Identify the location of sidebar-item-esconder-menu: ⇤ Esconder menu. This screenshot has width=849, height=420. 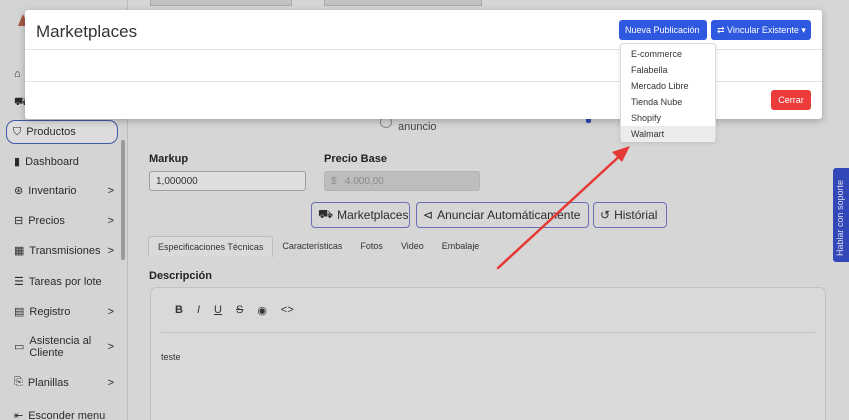
(64, 414).